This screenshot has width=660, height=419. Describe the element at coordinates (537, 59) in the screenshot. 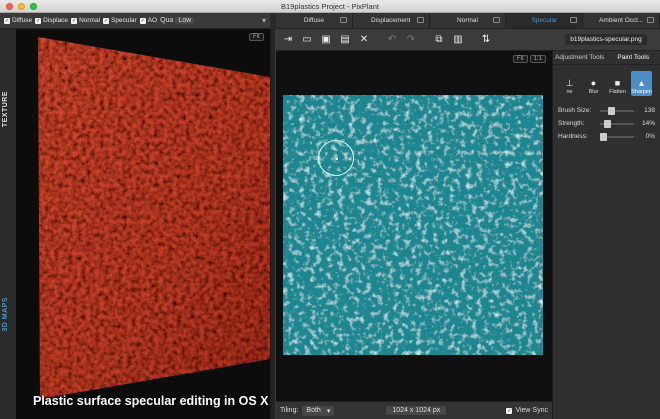

I see `canvas-actual-size-button: 1:1` at that location.